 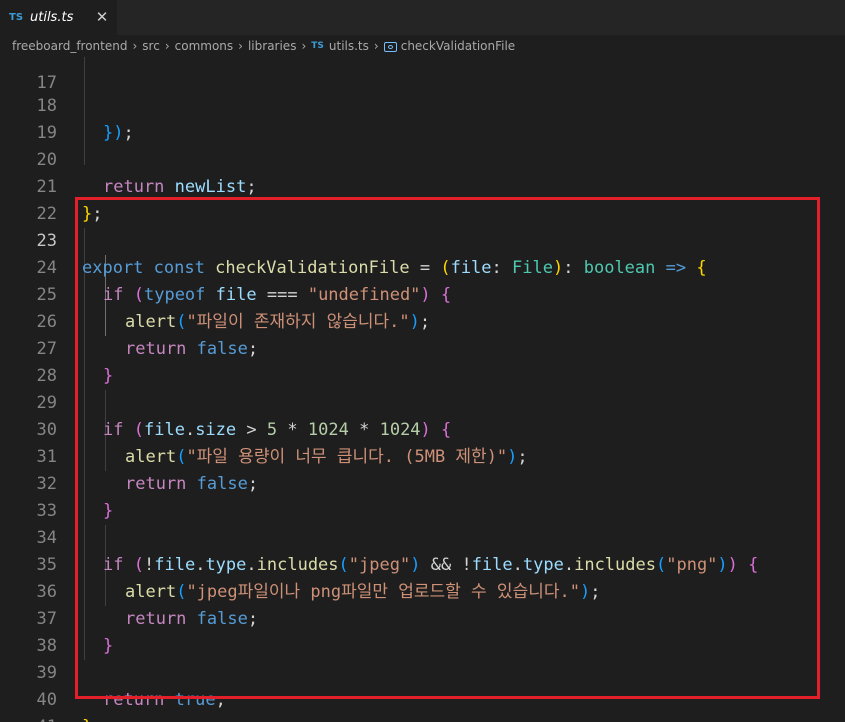 I want to click on close-icon: ✕, so click(x=102, y=17).